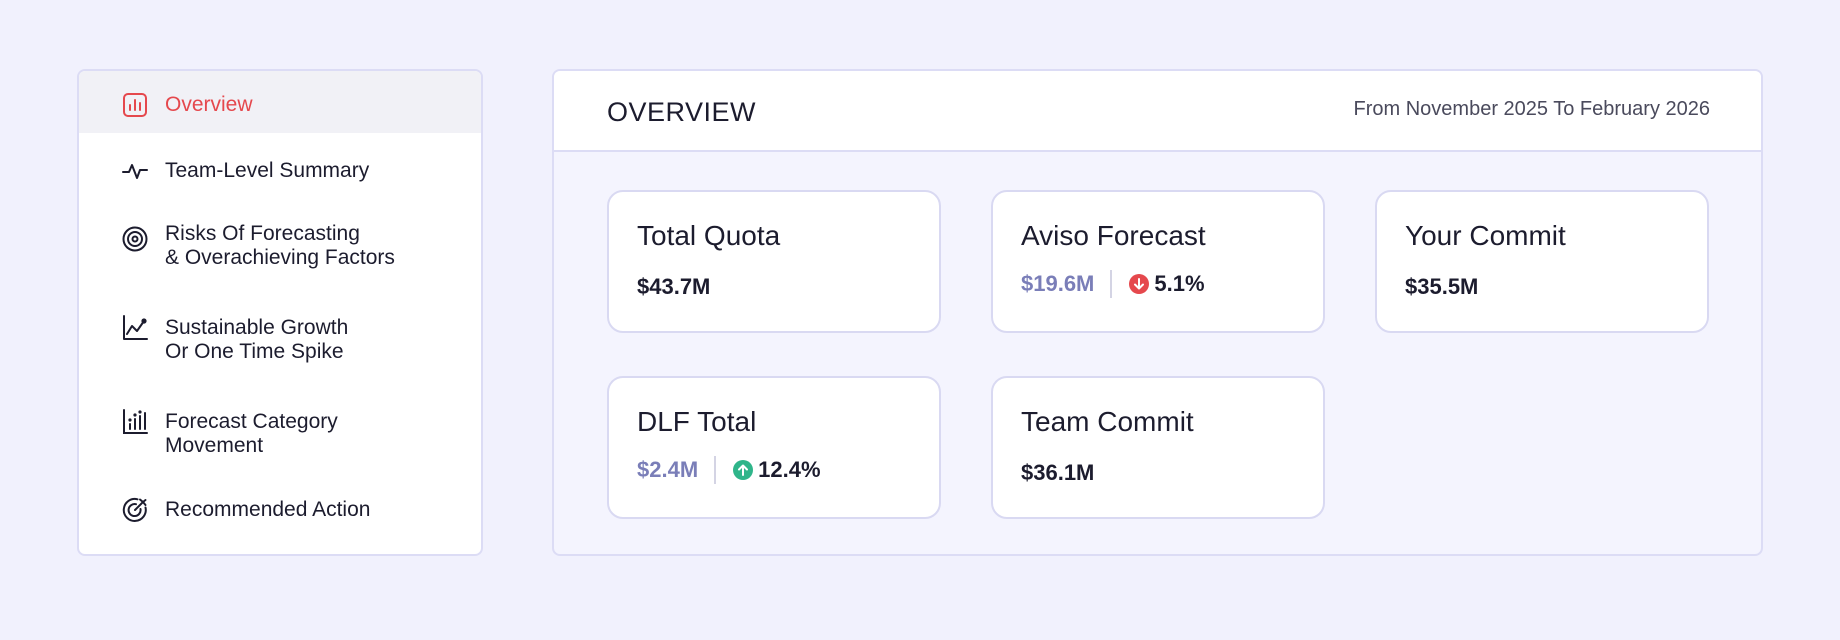 This screenshot has width=1840, height=640. What do you see at coordinates (135, 239) in the screenshot?
I see `target-icon` at bounding box center [135, 239].